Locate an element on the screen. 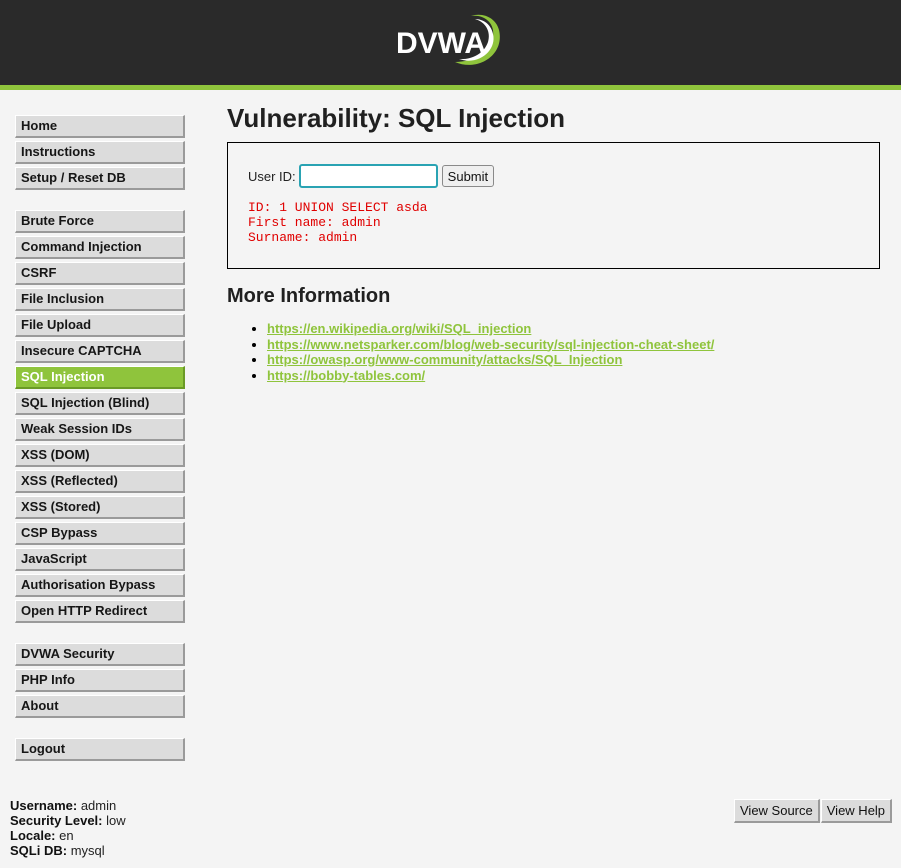 The height and width of the screenshot is (868, 901). menu-item-about: About is located at coordinates (100, 706).